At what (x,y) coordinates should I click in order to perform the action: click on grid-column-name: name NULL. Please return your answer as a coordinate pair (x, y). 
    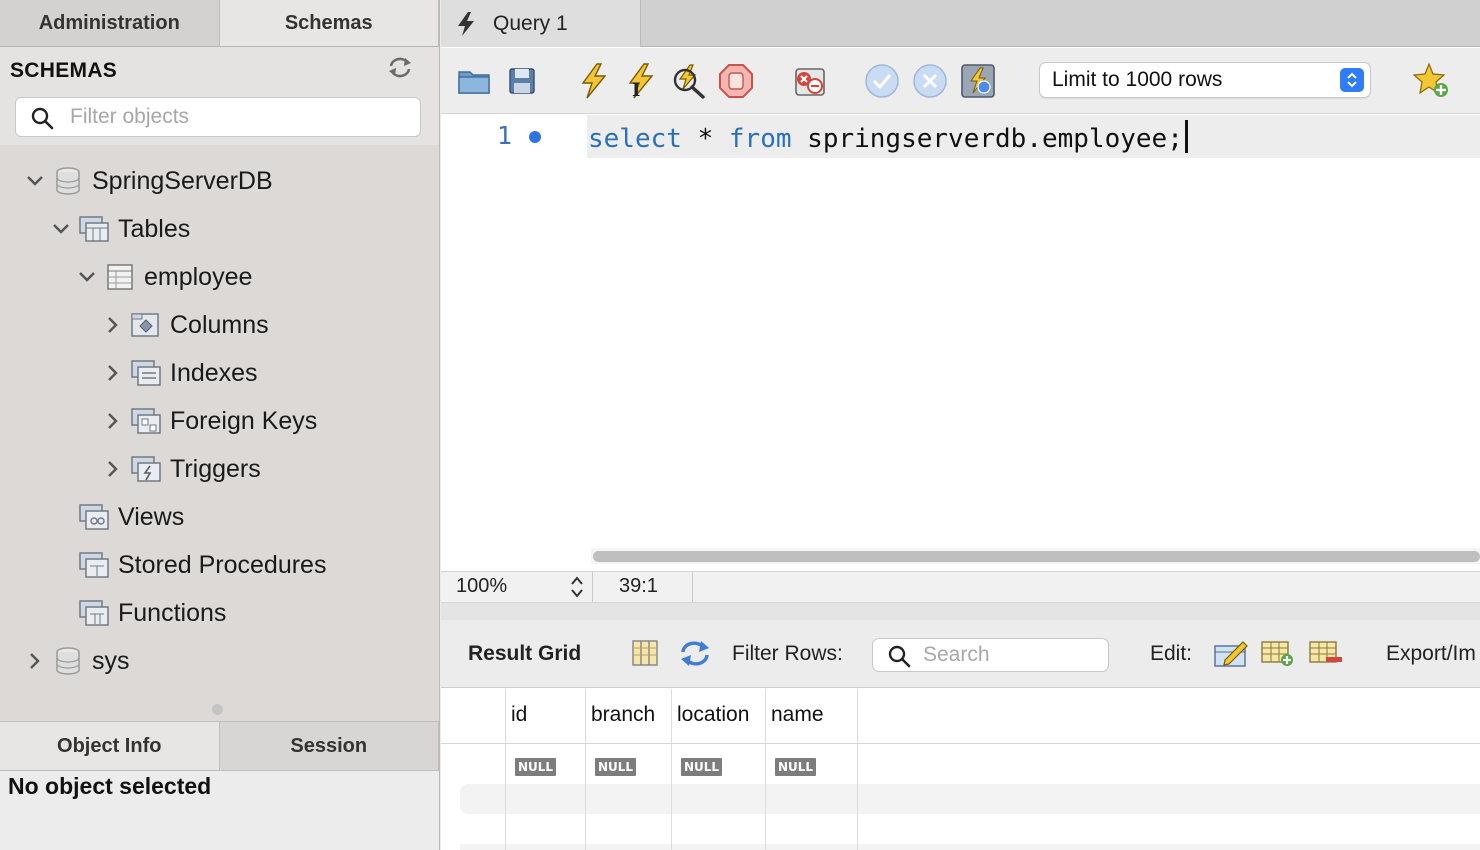
    Looking at the image, I should click on (811, 769).